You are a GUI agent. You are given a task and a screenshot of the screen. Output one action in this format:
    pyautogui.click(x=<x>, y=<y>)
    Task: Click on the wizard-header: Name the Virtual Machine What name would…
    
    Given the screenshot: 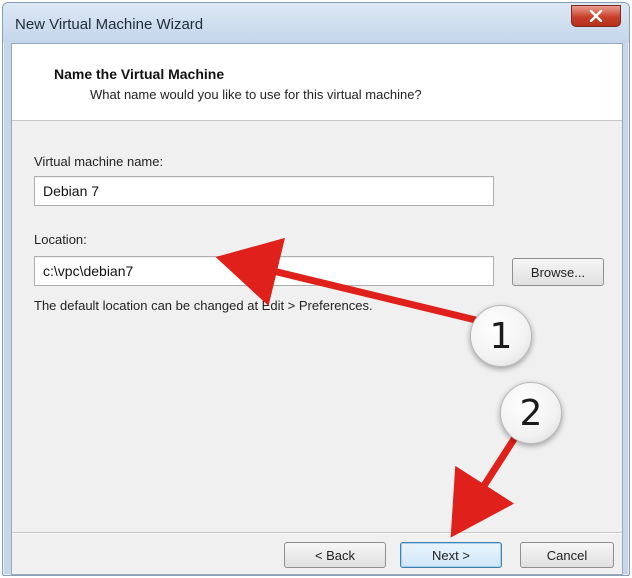 What is the action you would take?
    pyautogui.click(x=317, y=82)
    